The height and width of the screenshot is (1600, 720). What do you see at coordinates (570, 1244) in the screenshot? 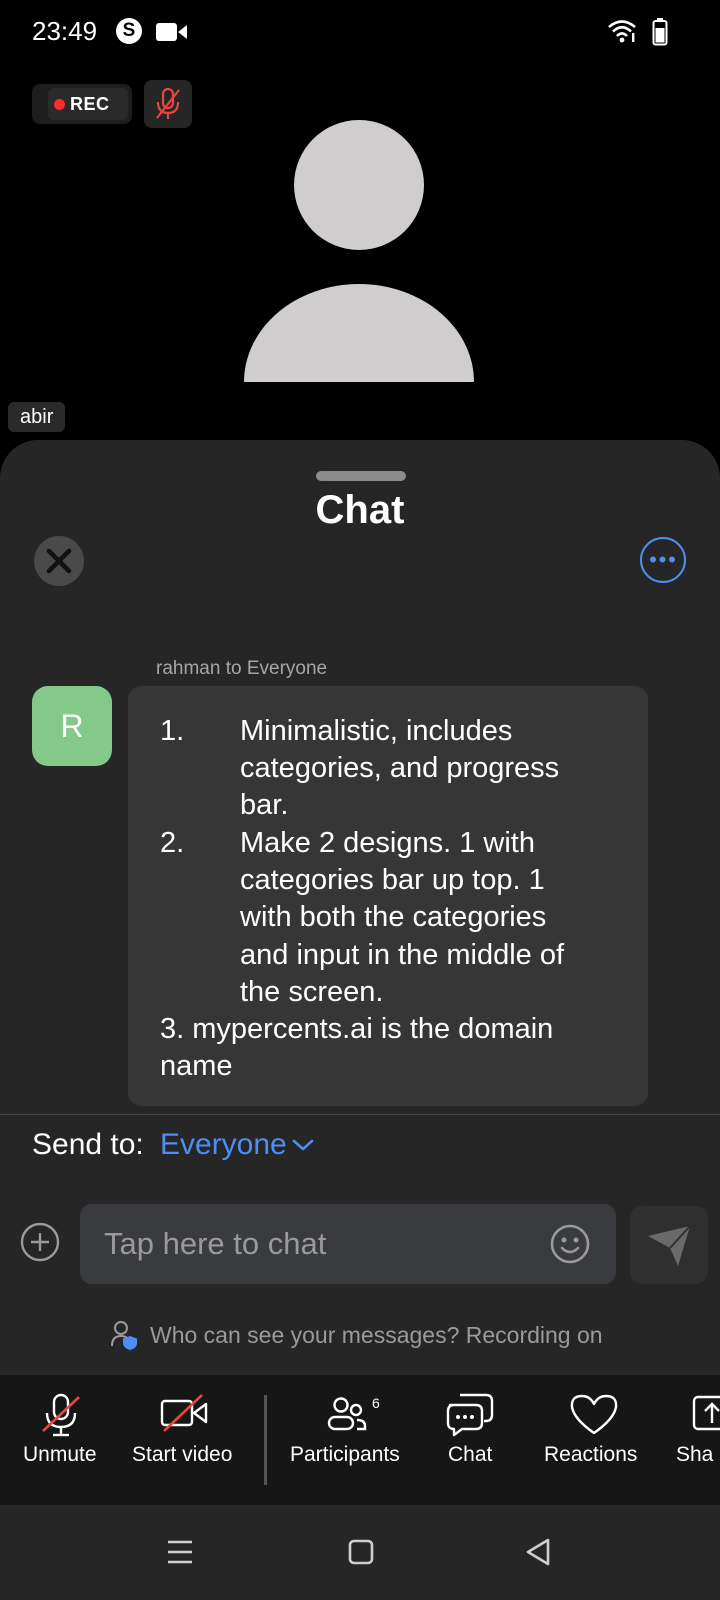
I see `emoji-icon` at bounding box center [570, 1244].